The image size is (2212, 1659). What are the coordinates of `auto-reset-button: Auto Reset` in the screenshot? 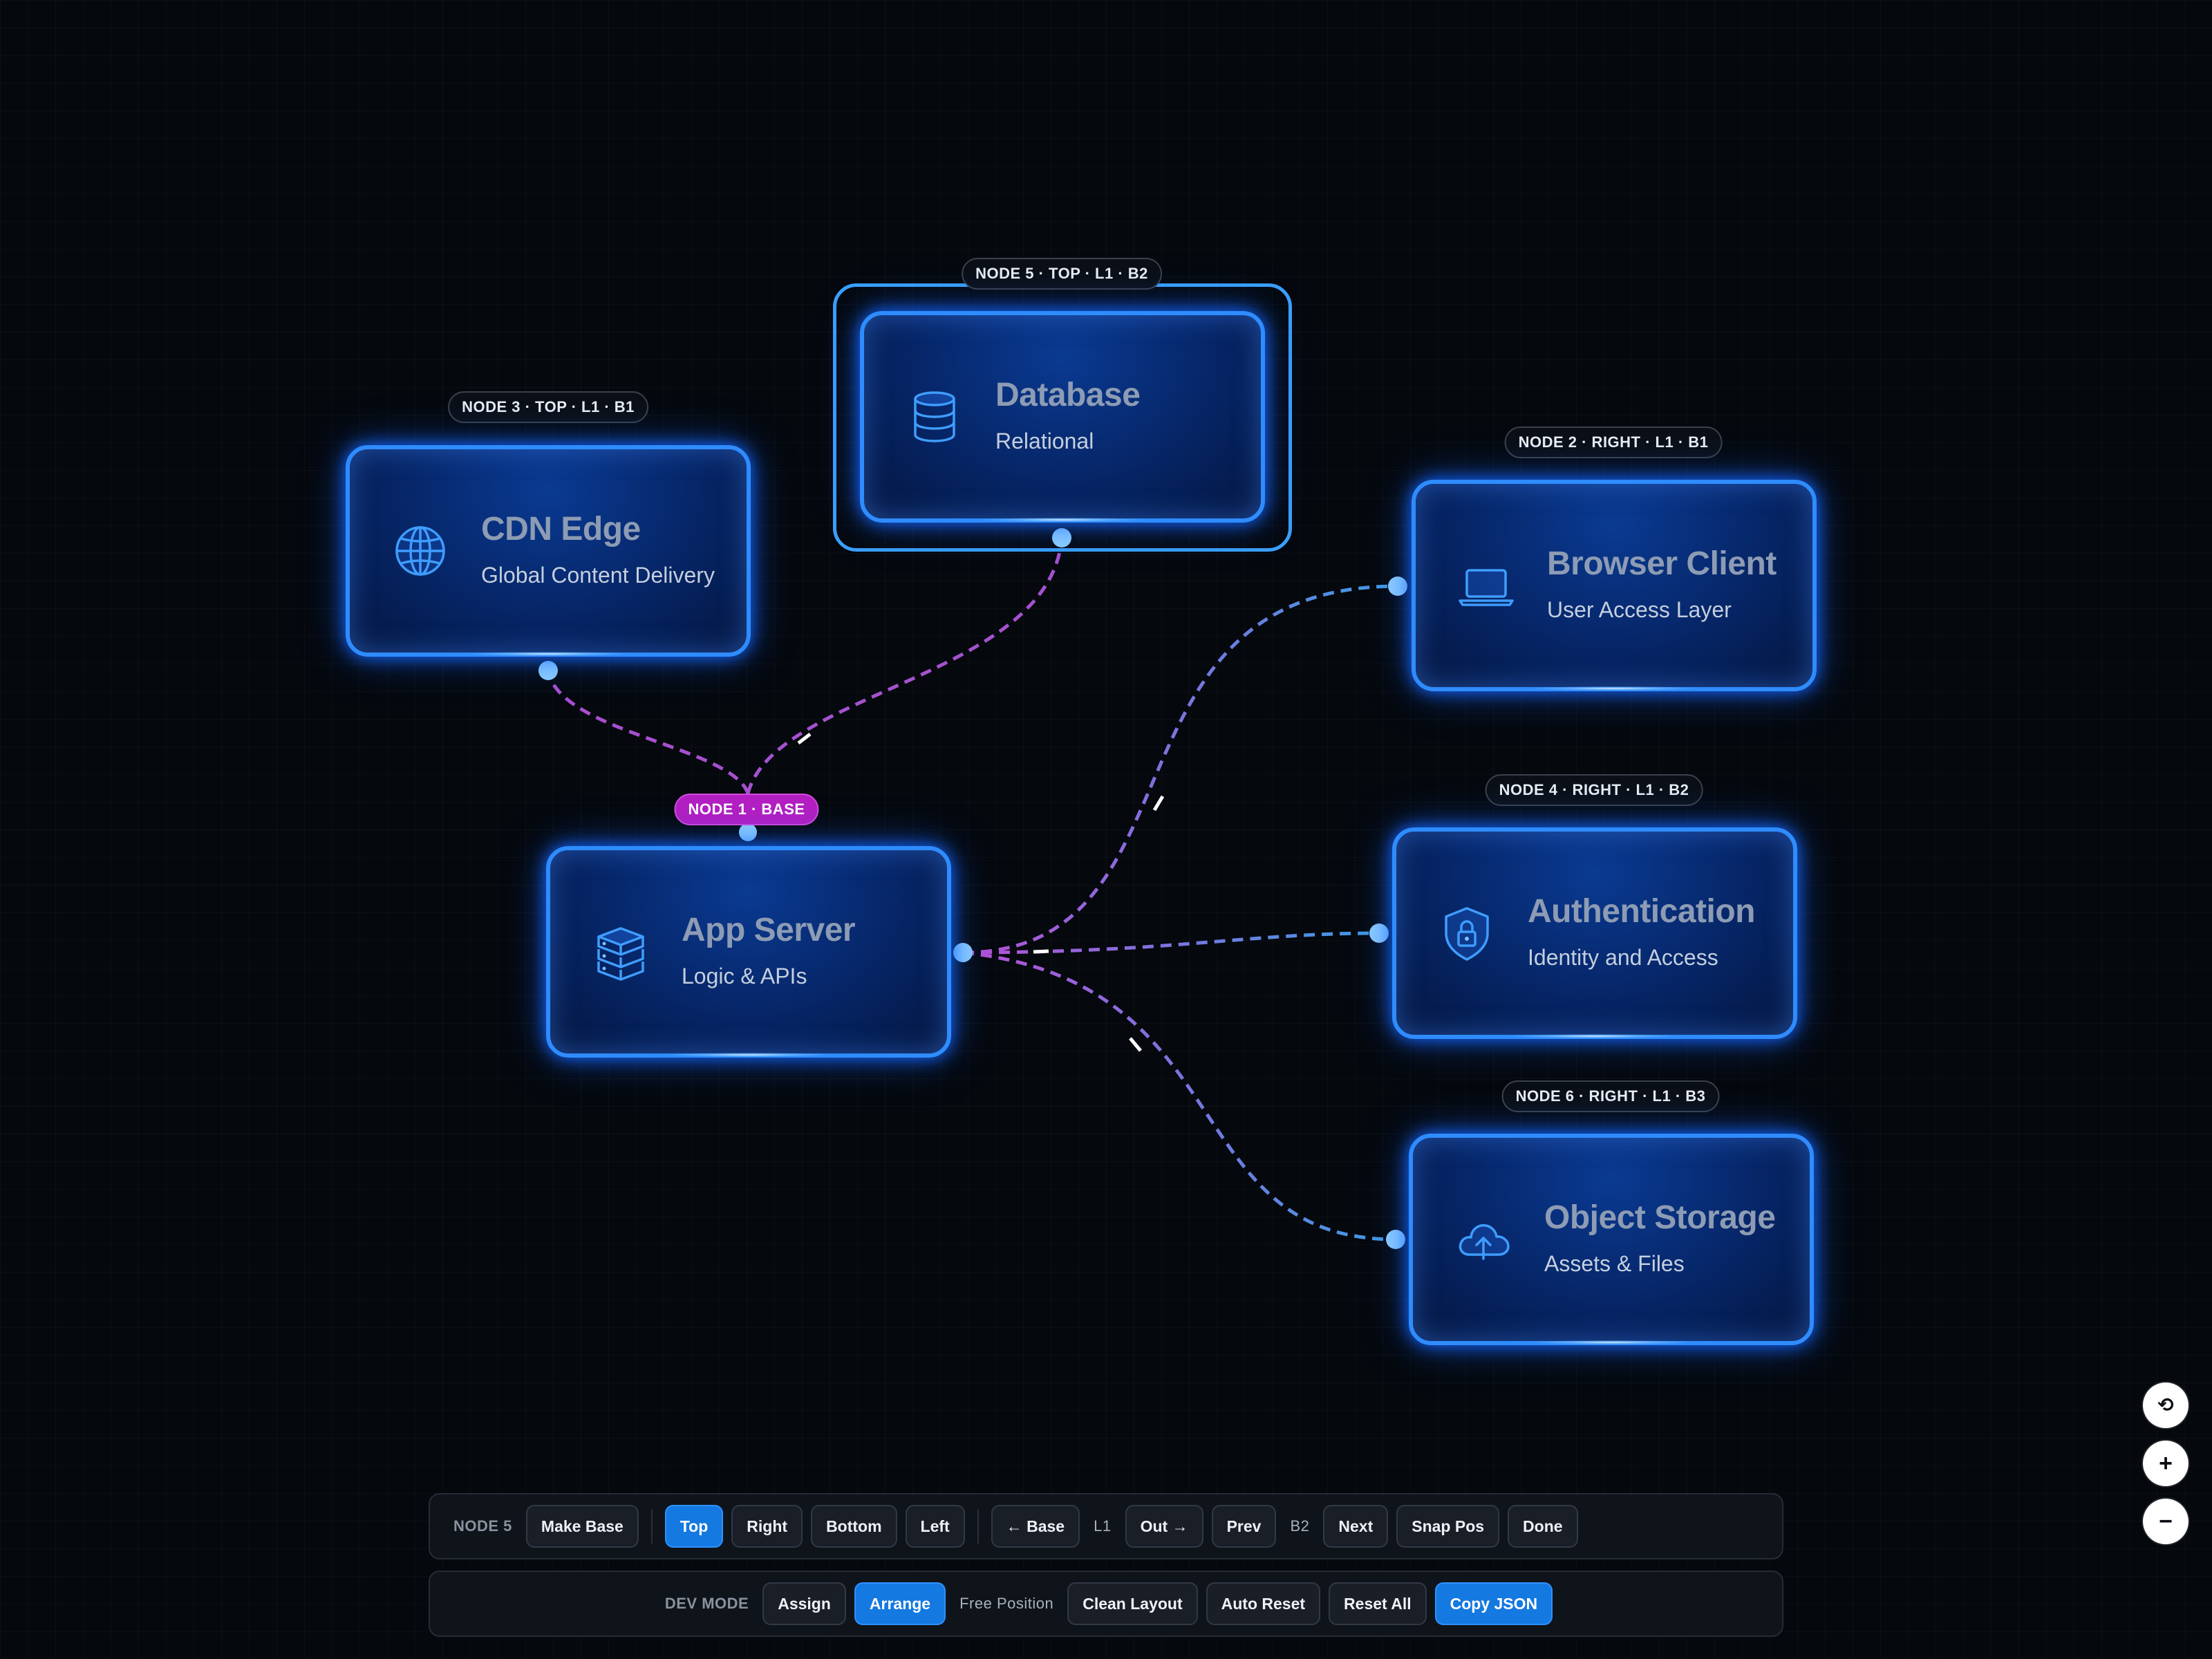 It's located at (1263, 1604).